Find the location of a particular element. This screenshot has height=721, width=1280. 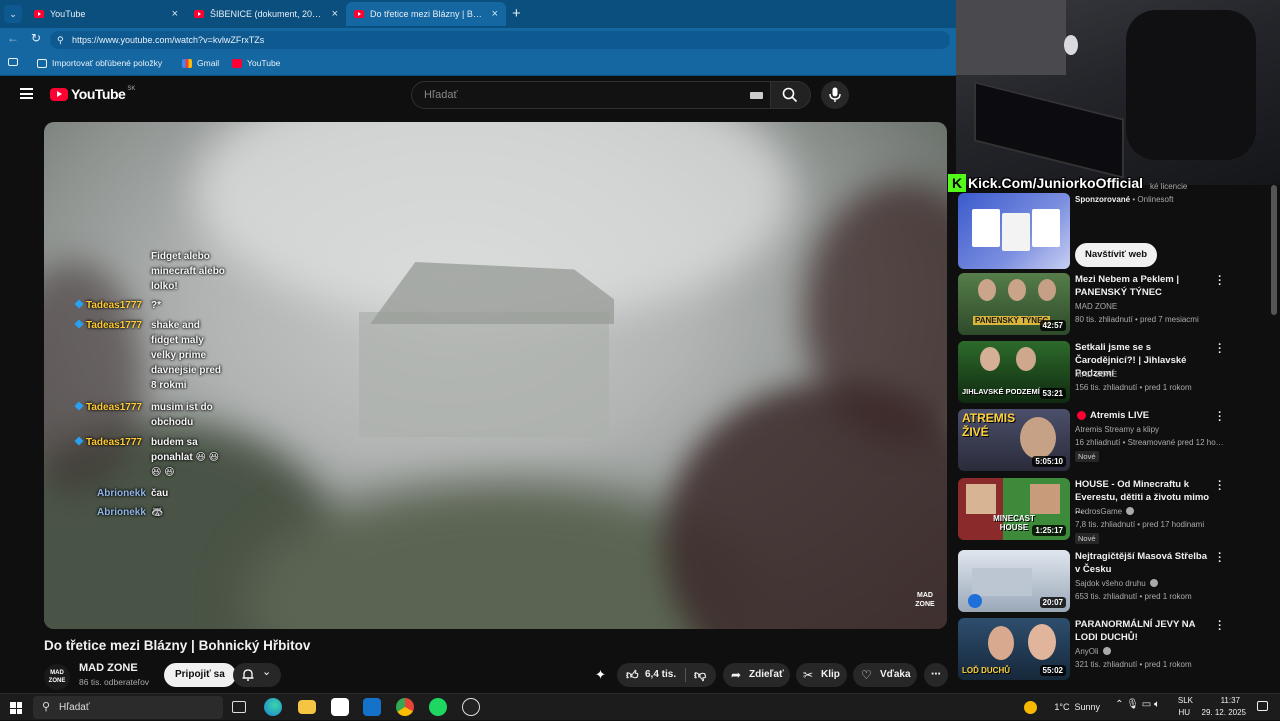

chat-text: 🦝 is located at coordinates (157, 512).